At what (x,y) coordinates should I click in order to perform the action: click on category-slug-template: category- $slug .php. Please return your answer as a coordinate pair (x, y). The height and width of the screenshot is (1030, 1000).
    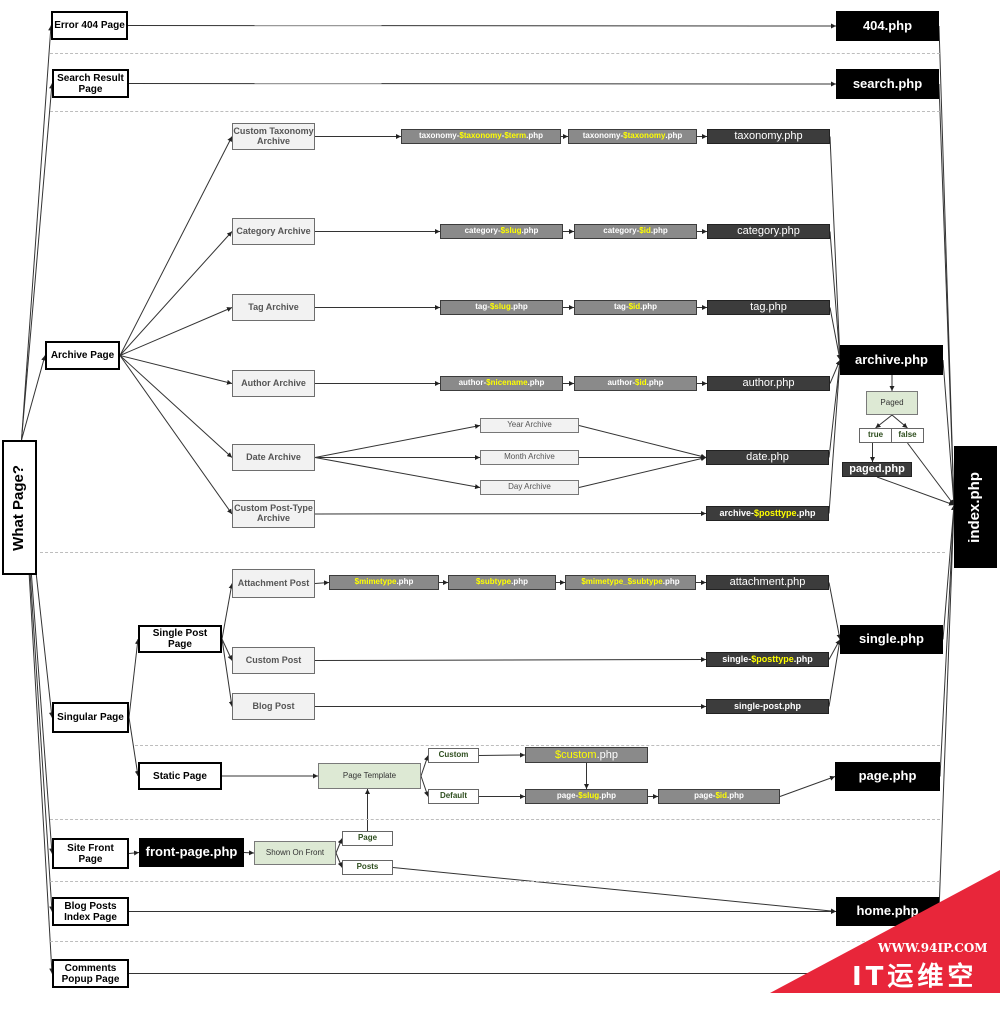
    Looking at the image, I should click on (501, 231).